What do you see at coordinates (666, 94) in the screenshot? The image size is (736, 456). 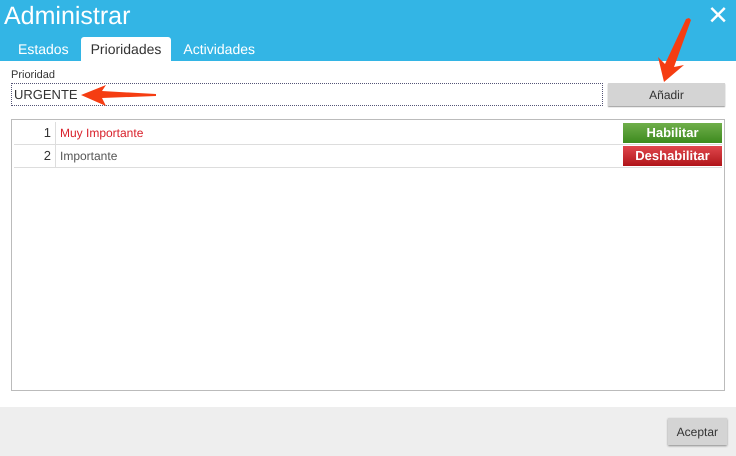 I see `add-button: Añadir` at bounding box center [666, 94].